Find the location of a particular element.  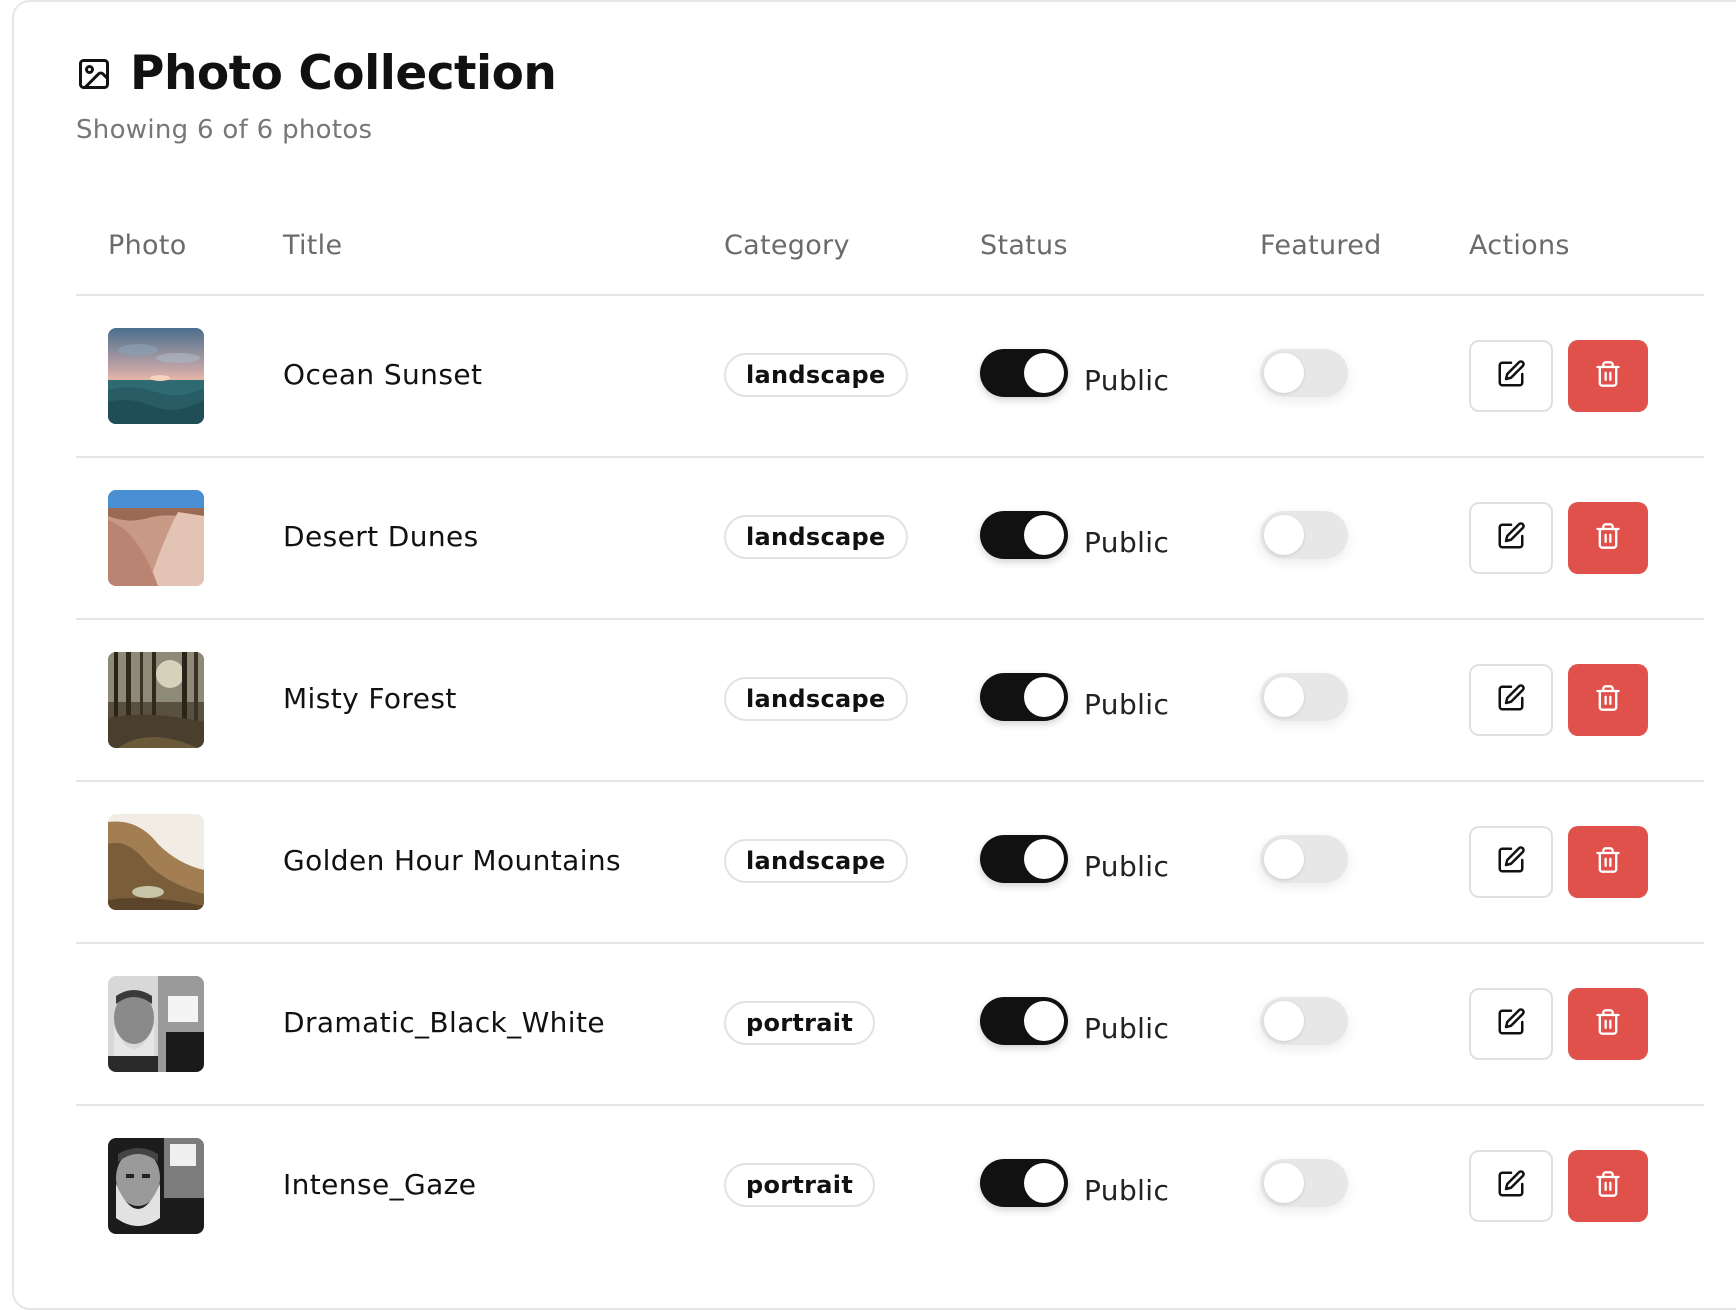

image-icon is located at coordinates (94, 74).